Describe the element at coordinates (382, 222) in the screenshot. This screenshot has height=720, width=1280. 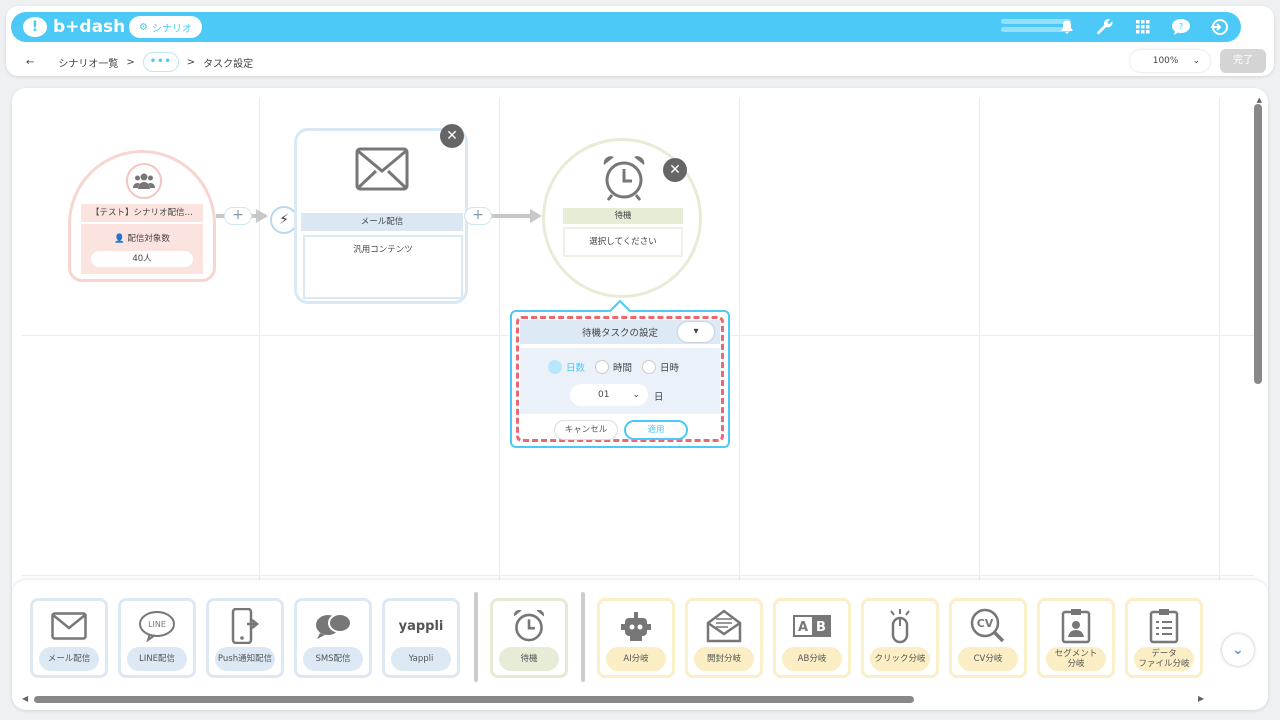
I see `mail-node-title: メール配信` at that location.